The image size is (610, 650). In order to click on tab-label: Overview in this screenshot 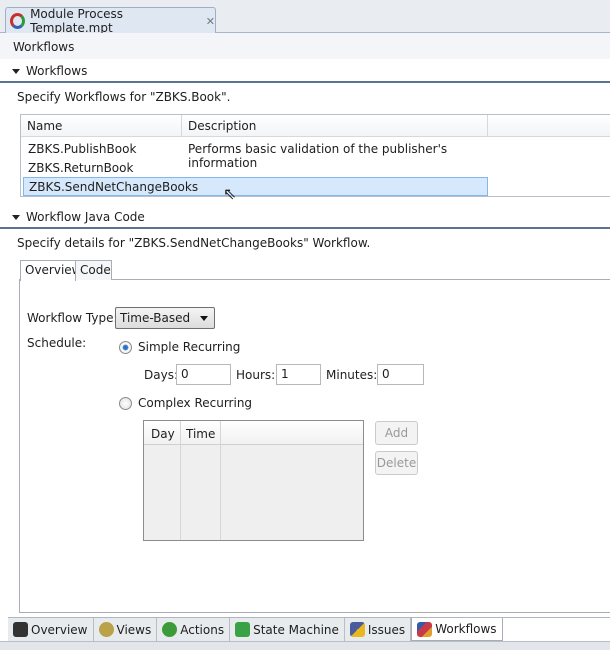, I will do `click(59, 629)`.